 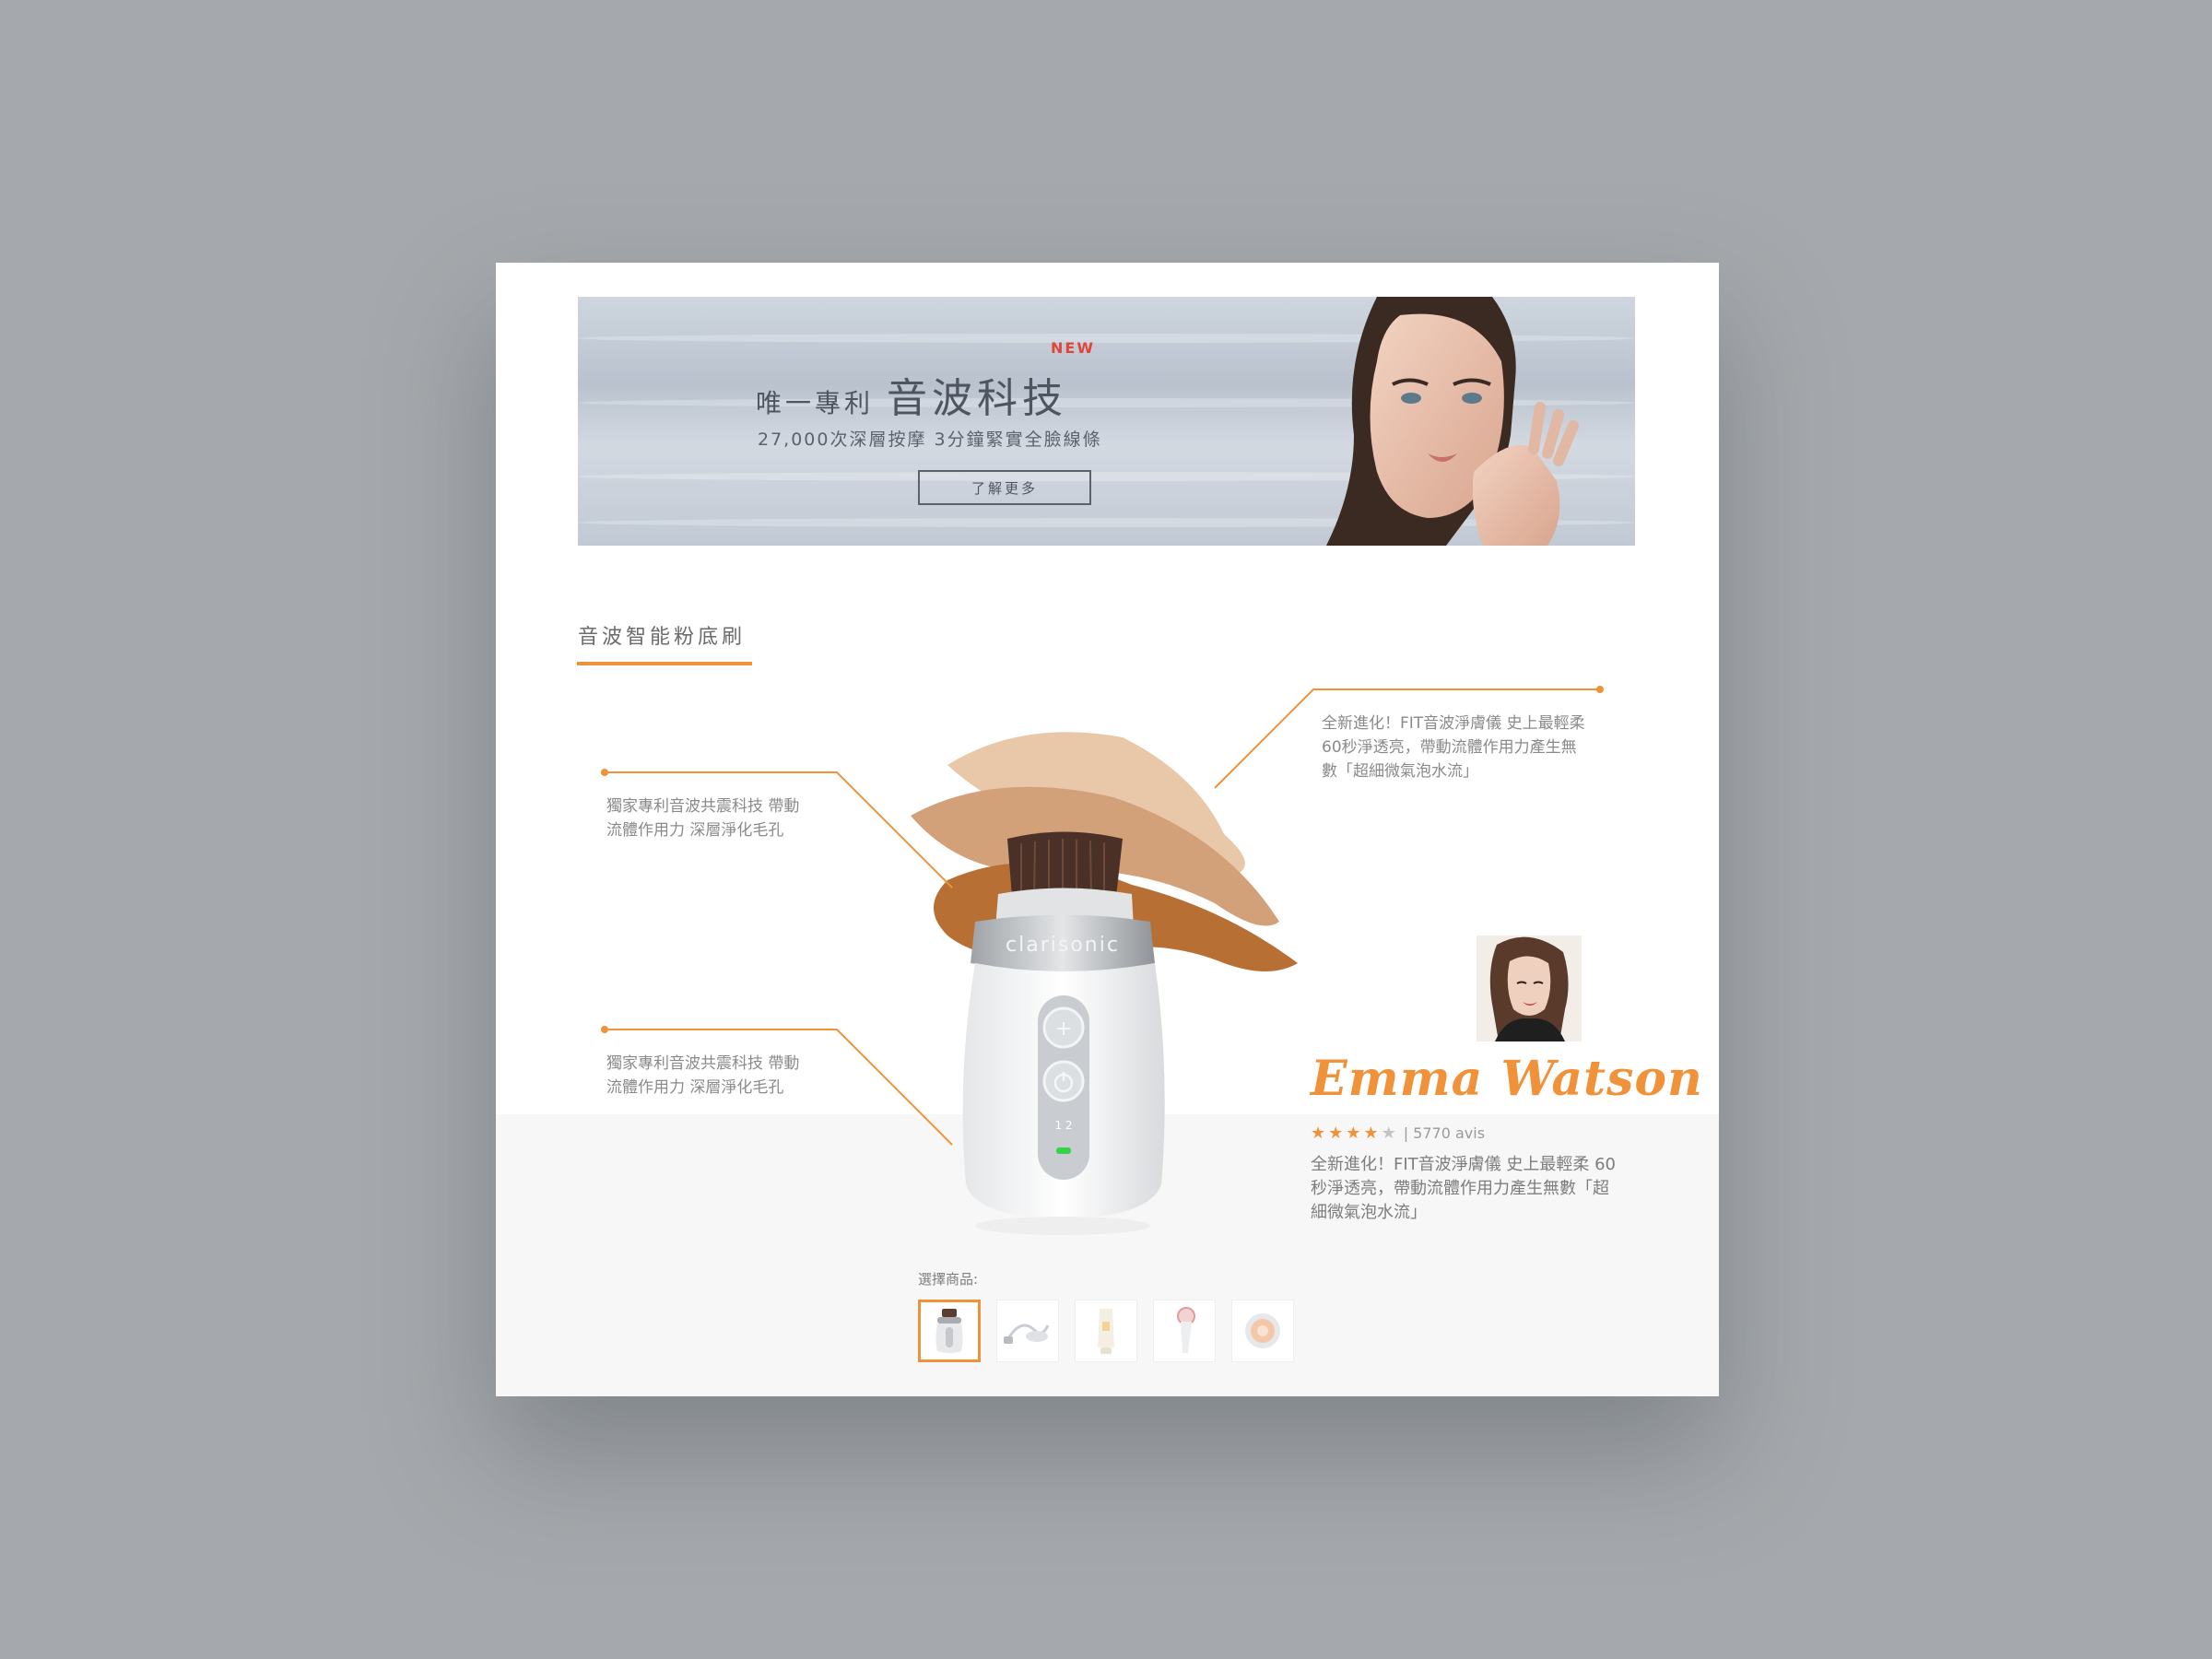 I want to click on charger-cable-thumb-icon, so click(x=1027, y=1334).